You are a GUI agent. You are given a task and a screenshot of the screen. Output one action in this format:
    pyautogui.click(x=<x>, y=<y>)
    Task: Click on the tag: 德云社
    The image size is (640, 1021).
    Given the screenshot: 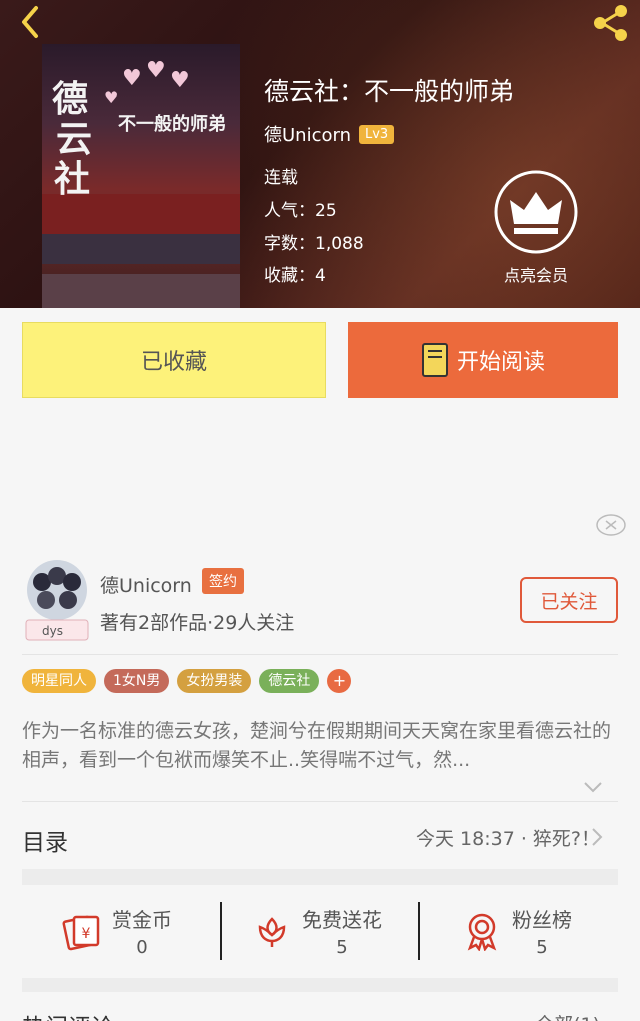 What is the action you would take?
    pyautogui.click(x=289, y=681)
    